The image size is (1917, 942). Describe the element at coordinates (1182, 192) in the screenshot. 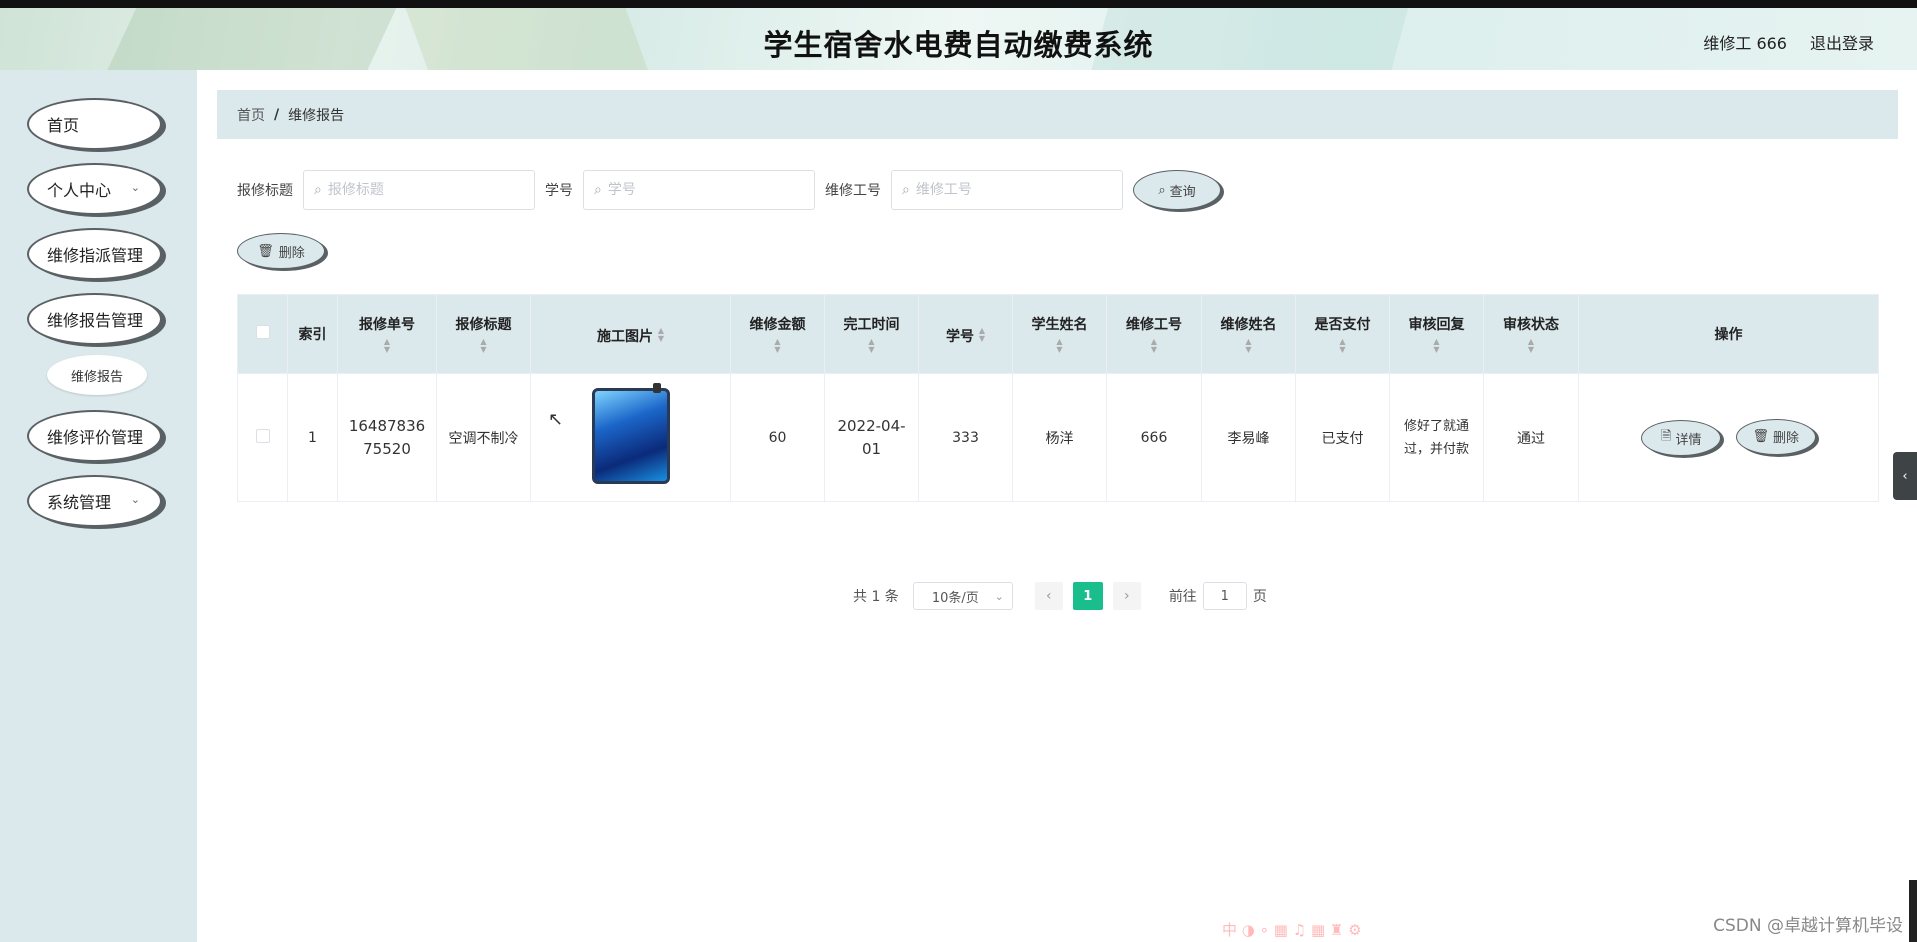

I see `query-button-label: 查询` at that location.